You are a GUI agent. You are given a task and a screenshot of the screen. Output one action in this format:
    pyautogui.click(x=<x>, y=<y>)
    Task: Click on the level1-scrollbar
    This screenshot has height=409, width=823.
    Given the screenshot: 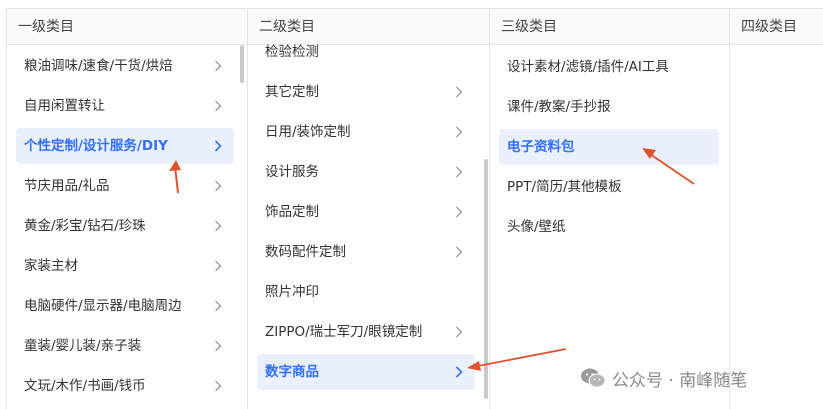 What is the action you would take?
    pyautogui.click(x=242, y=64)
    